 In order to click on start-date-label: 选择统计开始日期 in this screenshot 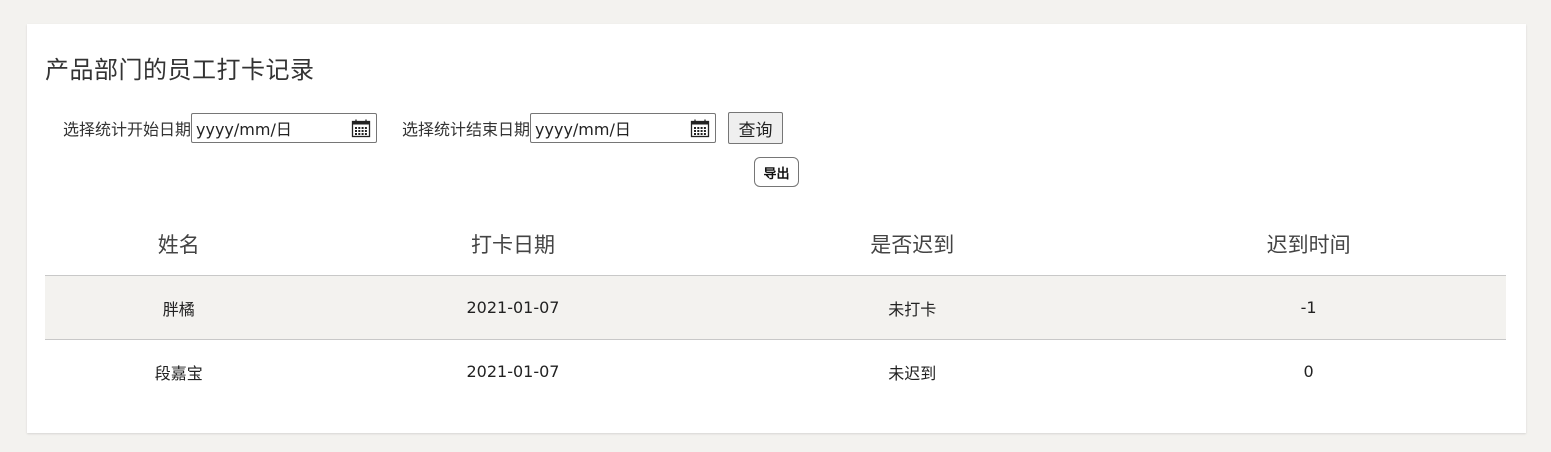, I will do `click(127, 129)`.